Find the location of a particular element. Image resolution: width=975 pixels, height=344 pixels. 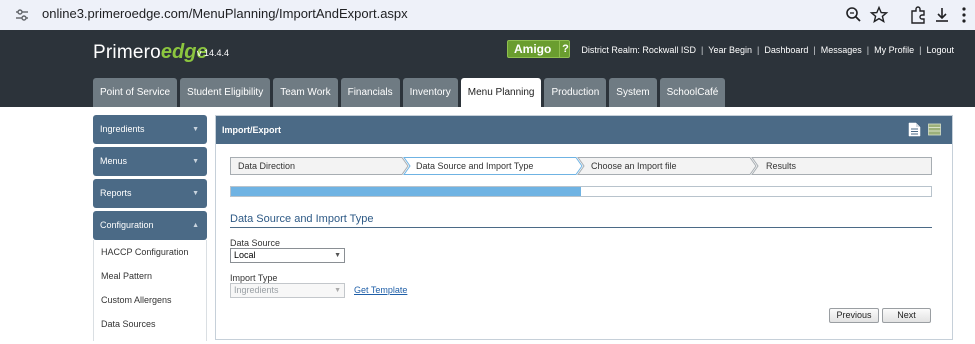

previous-button: Previous is located at coordinates (854, 315).